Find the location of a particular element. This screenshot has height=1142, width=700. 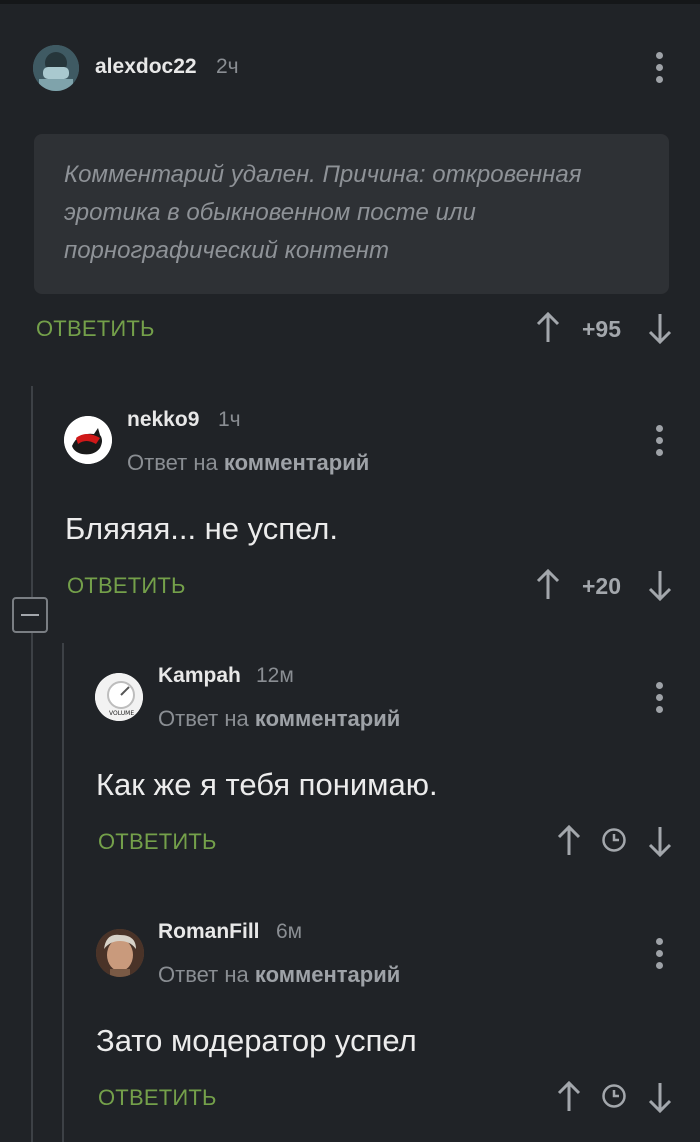

username: RomanFill is located at coordinates (209, 932).